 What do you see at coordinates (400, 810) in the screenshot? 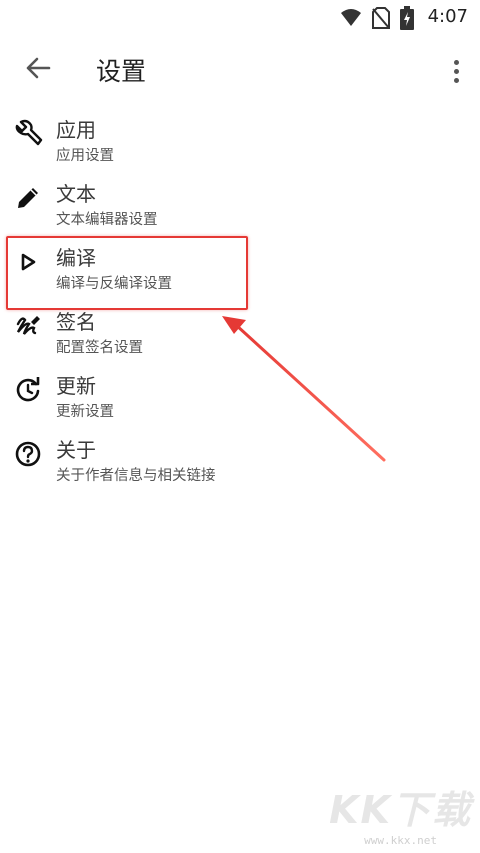
I see `watermark-brand: KK下载` at bounding box center [400, 810].